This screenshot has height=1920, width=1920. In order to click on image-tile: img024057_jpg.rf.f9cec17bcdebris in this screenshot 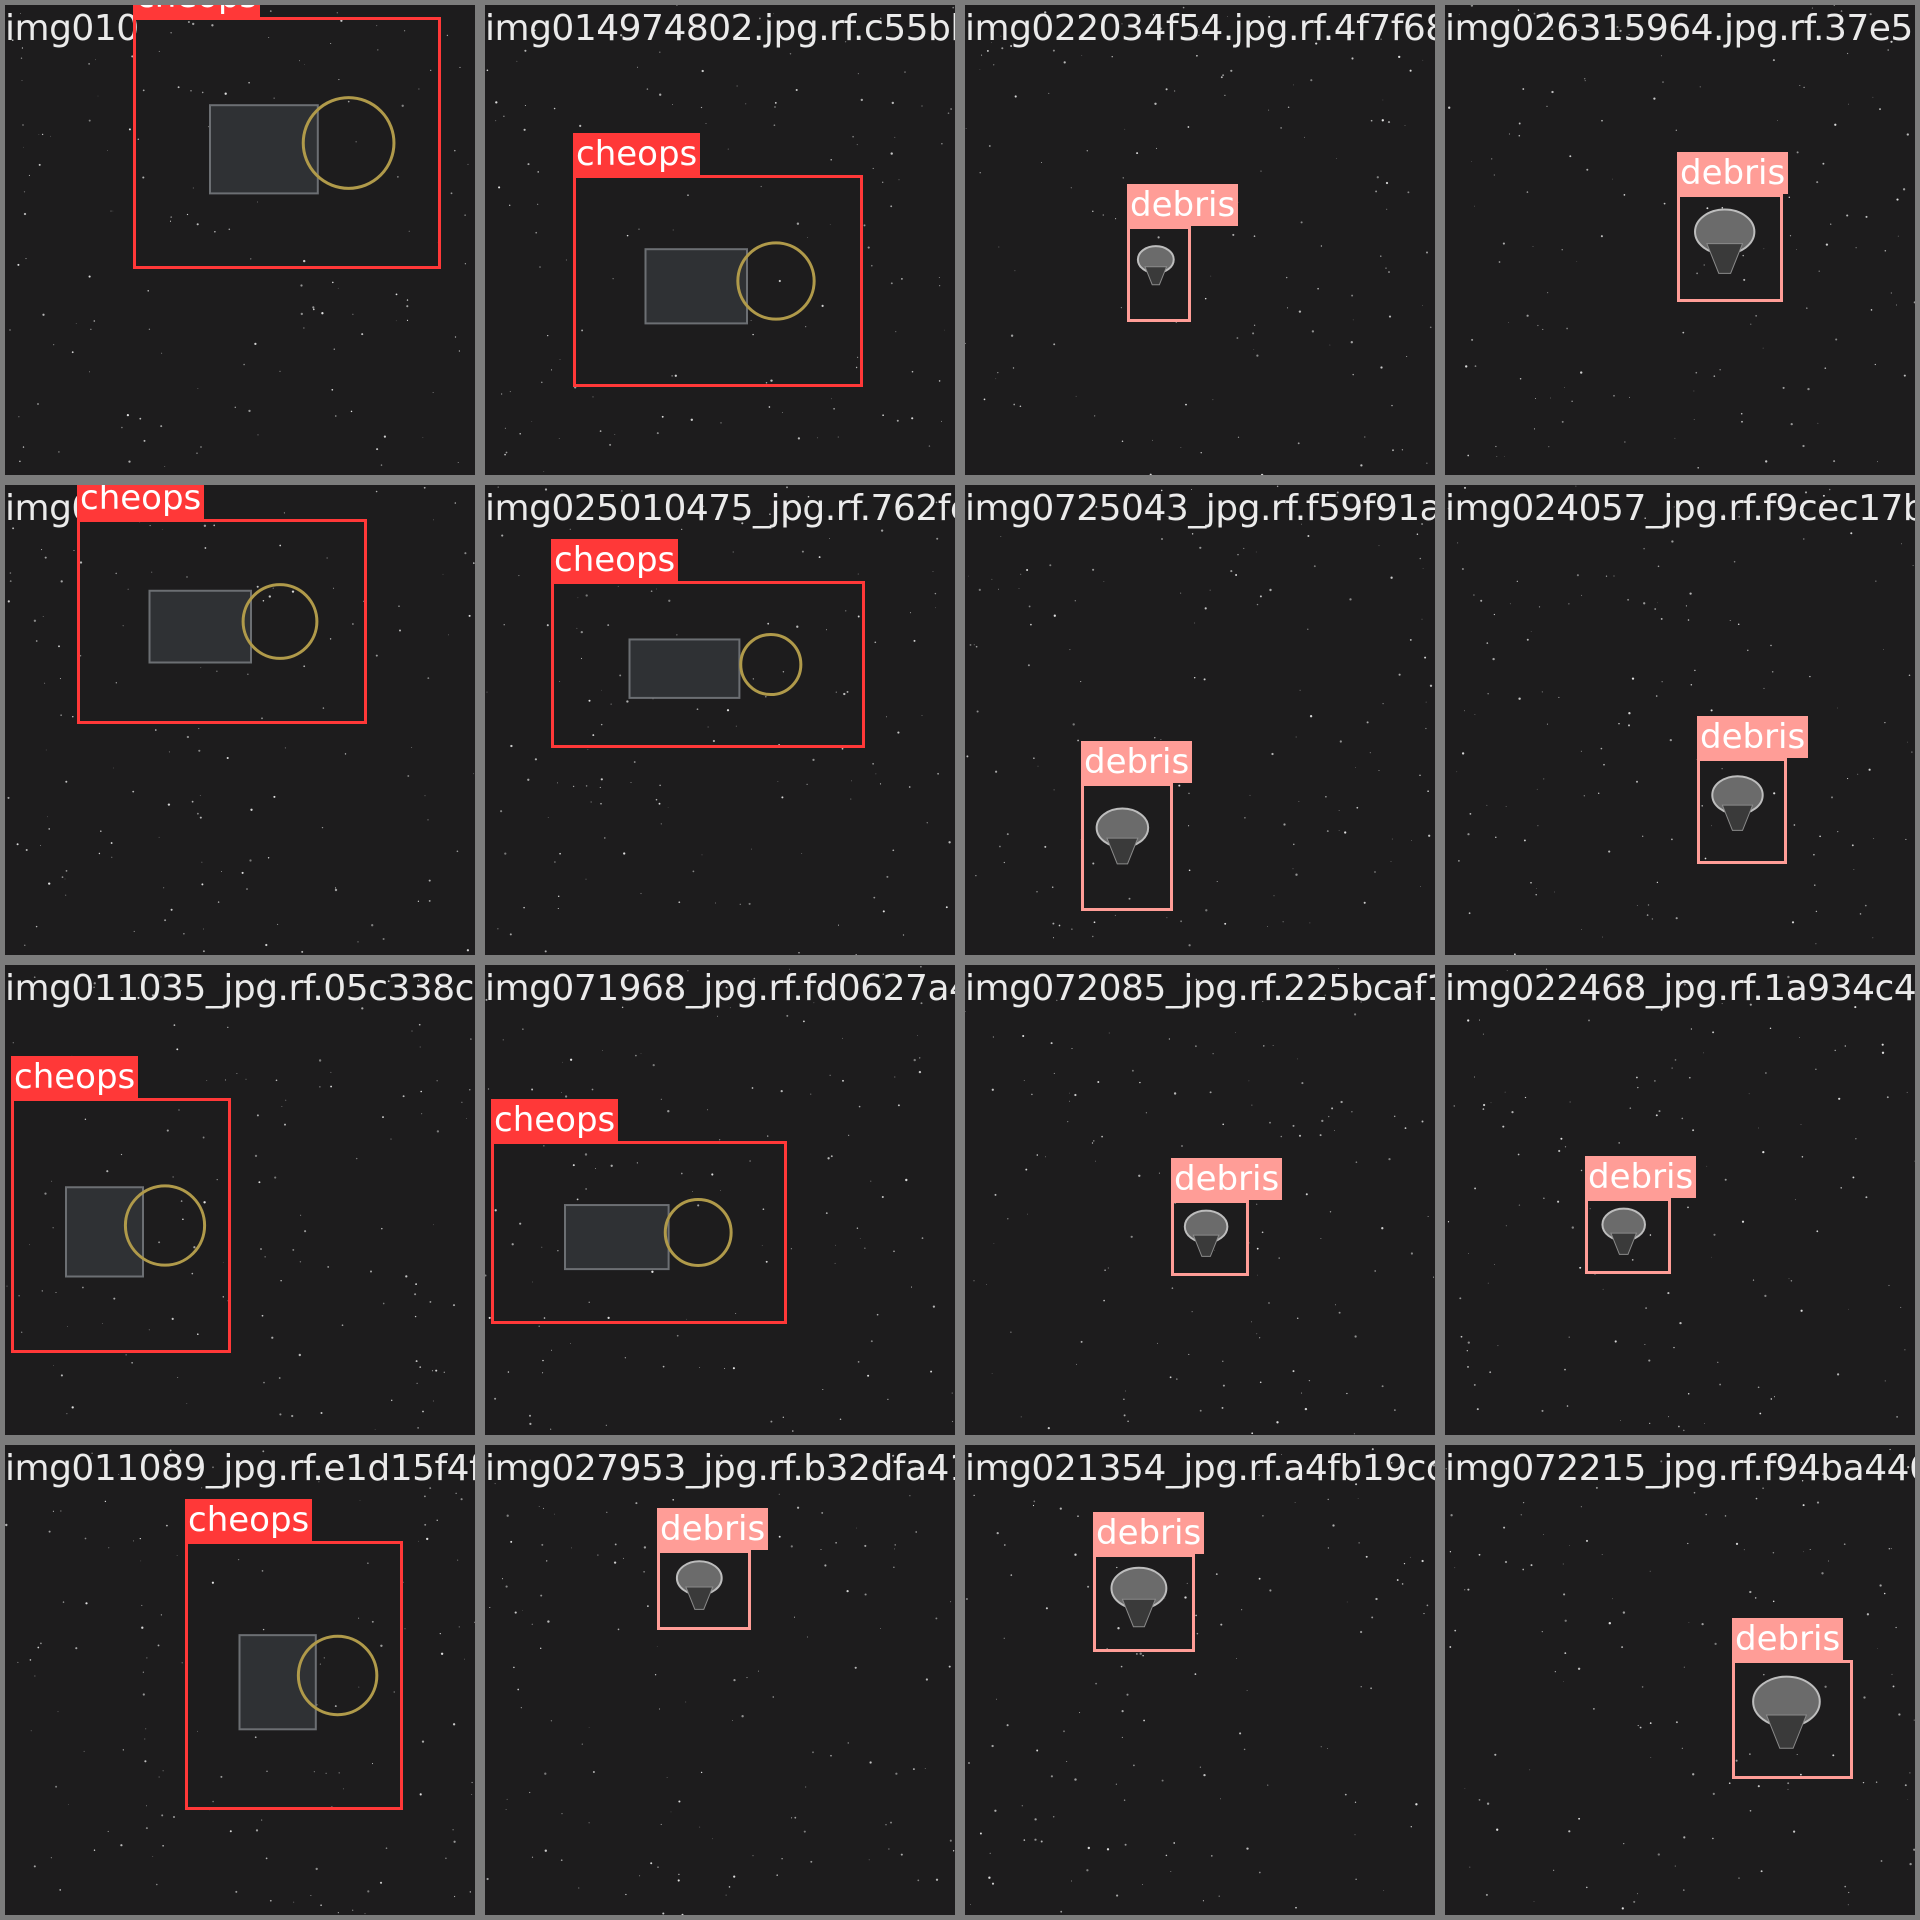, I will do `click(1680, 720)`.